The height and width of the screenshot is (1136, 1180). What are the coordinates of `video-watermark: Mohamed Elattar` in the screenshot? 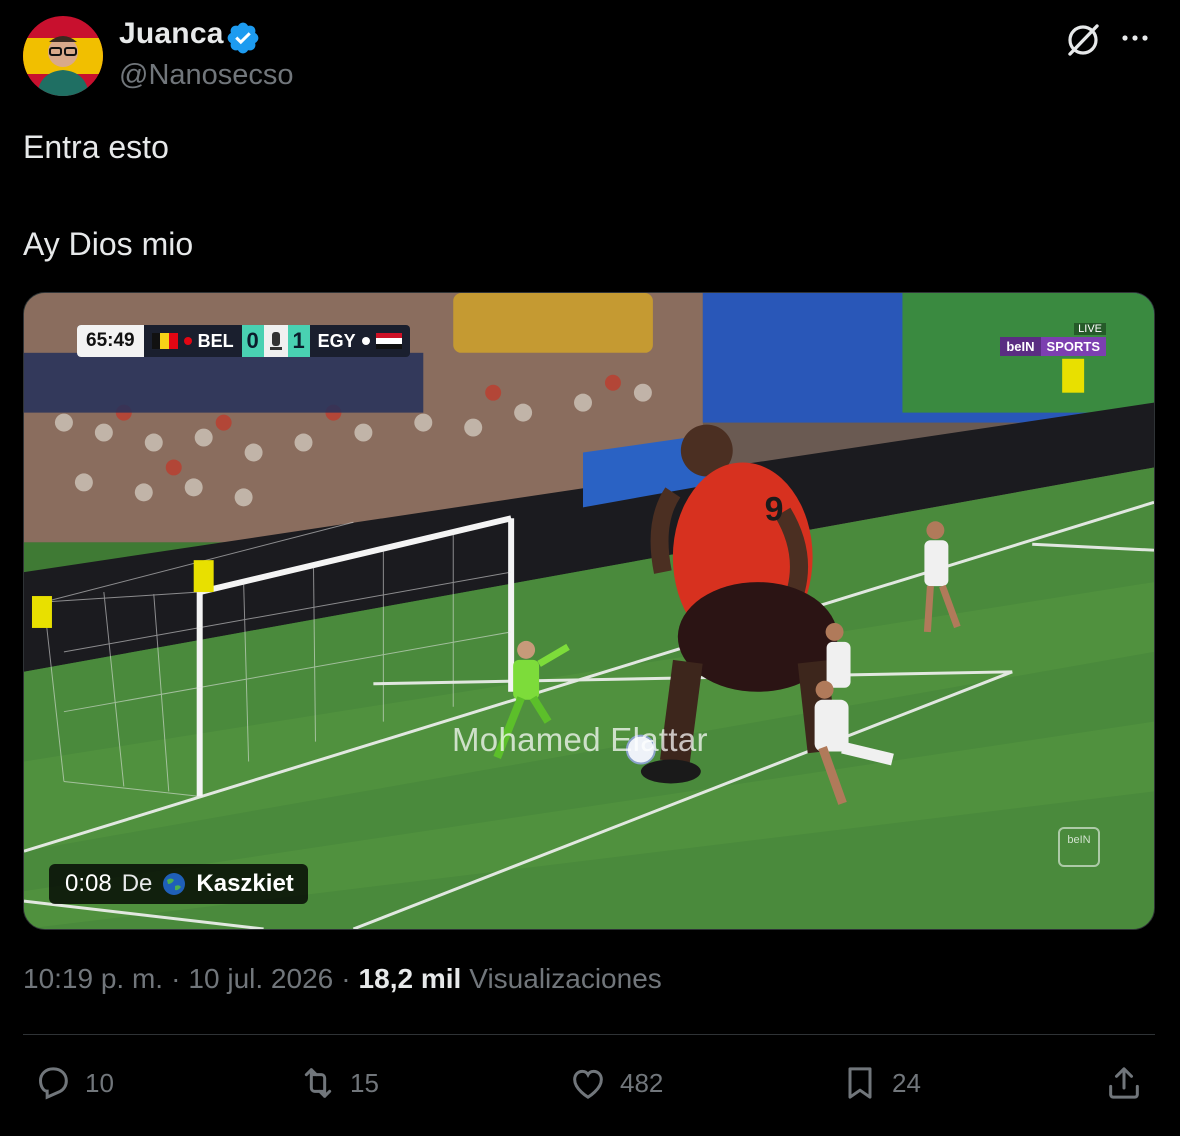 It's located at (580, 739).